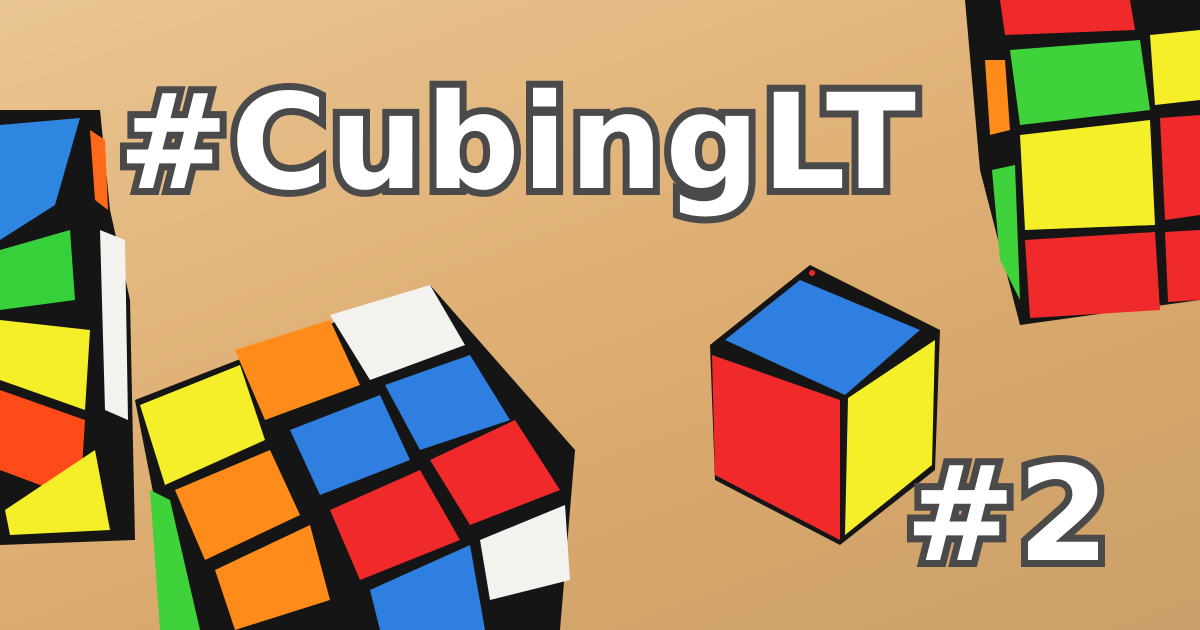  What do you see at coordinates (1007, 515) in the screenshot?
I see `episode-number: #2` at bounding box center [1007, 515].